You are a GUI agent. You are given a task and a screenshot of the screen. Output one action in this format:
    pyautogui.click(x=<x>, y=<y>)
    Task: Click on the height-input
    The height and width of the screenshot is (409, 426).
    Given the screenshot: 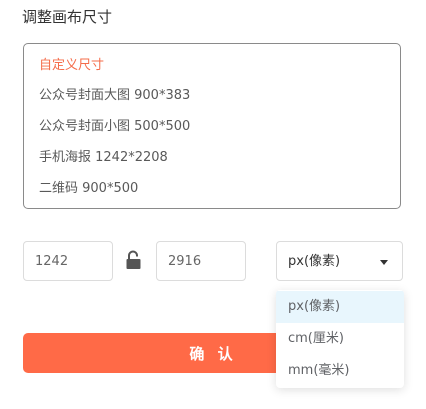 What is the action you would take?
    pyautogui.click(x=201, y=261)
    